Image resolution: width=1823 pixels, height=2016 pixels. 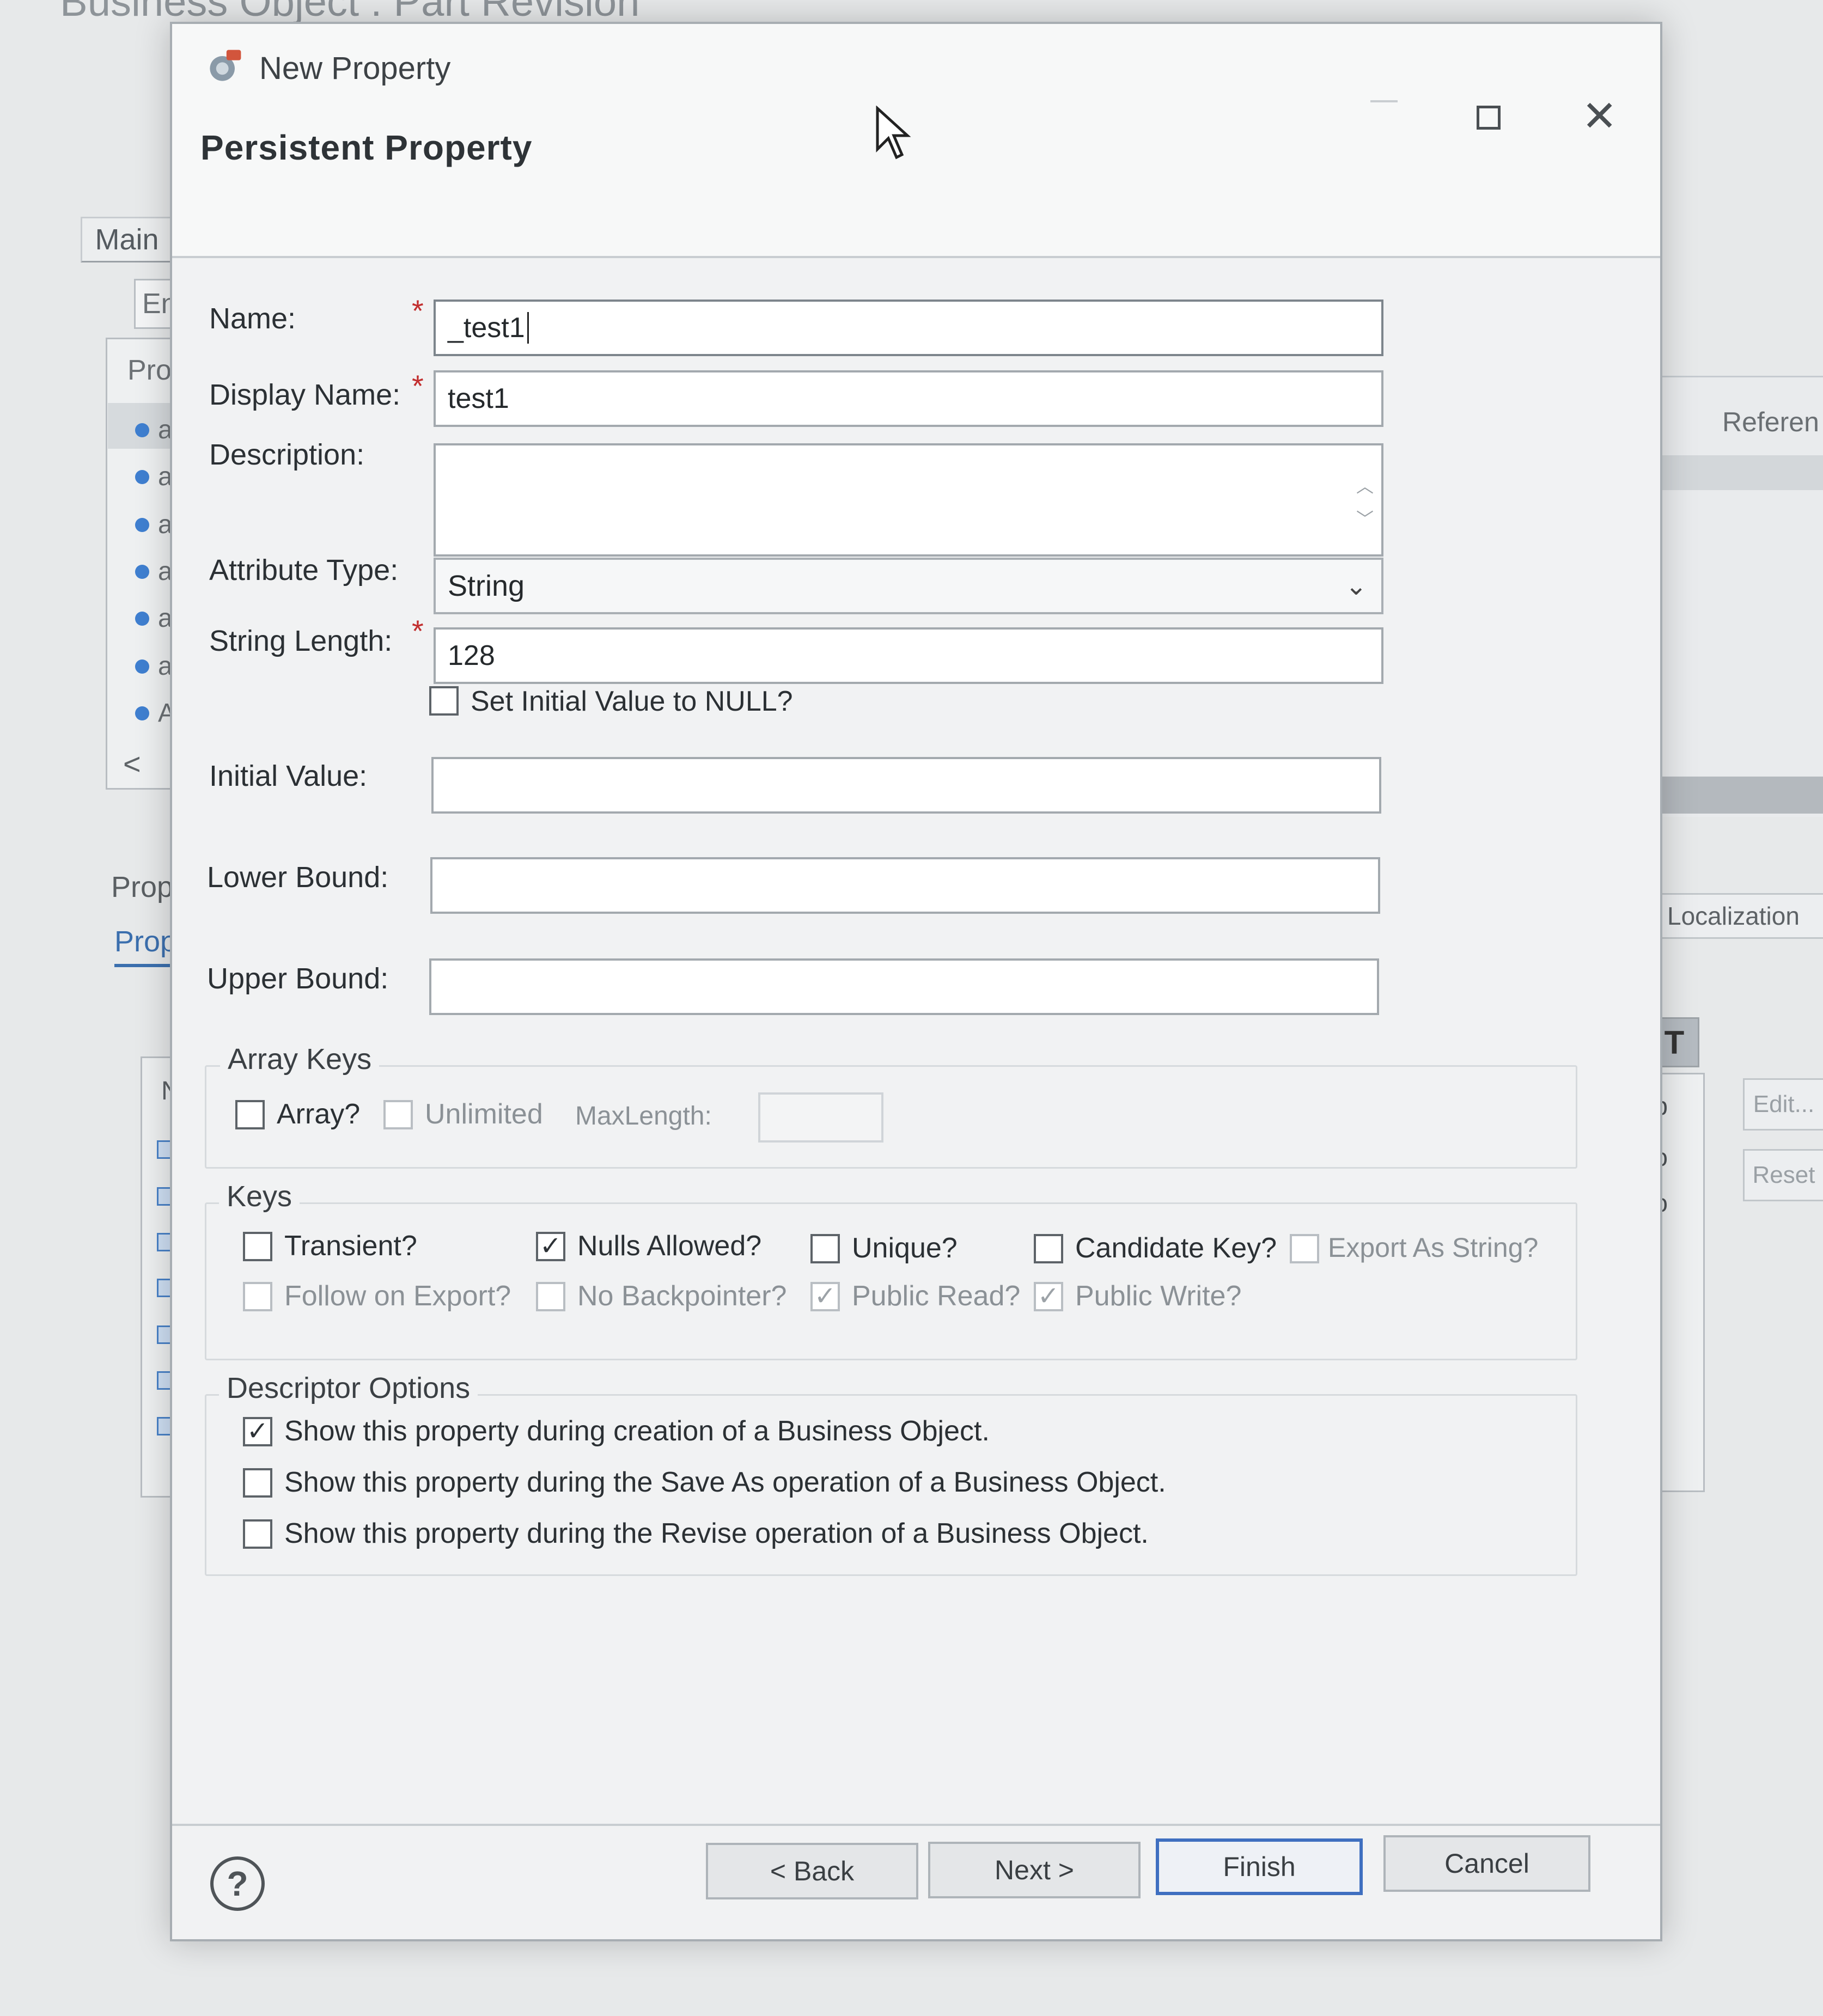 I want to click on set-null-checkbox, so click(x=444, y=701).